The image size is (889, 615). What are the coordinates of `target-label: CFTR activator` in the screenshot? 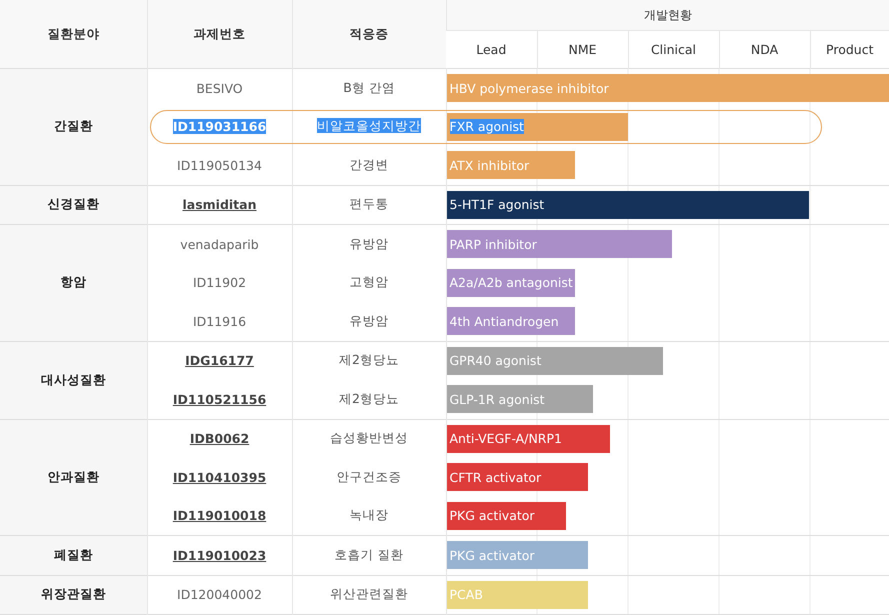 It's located at (496, 477).